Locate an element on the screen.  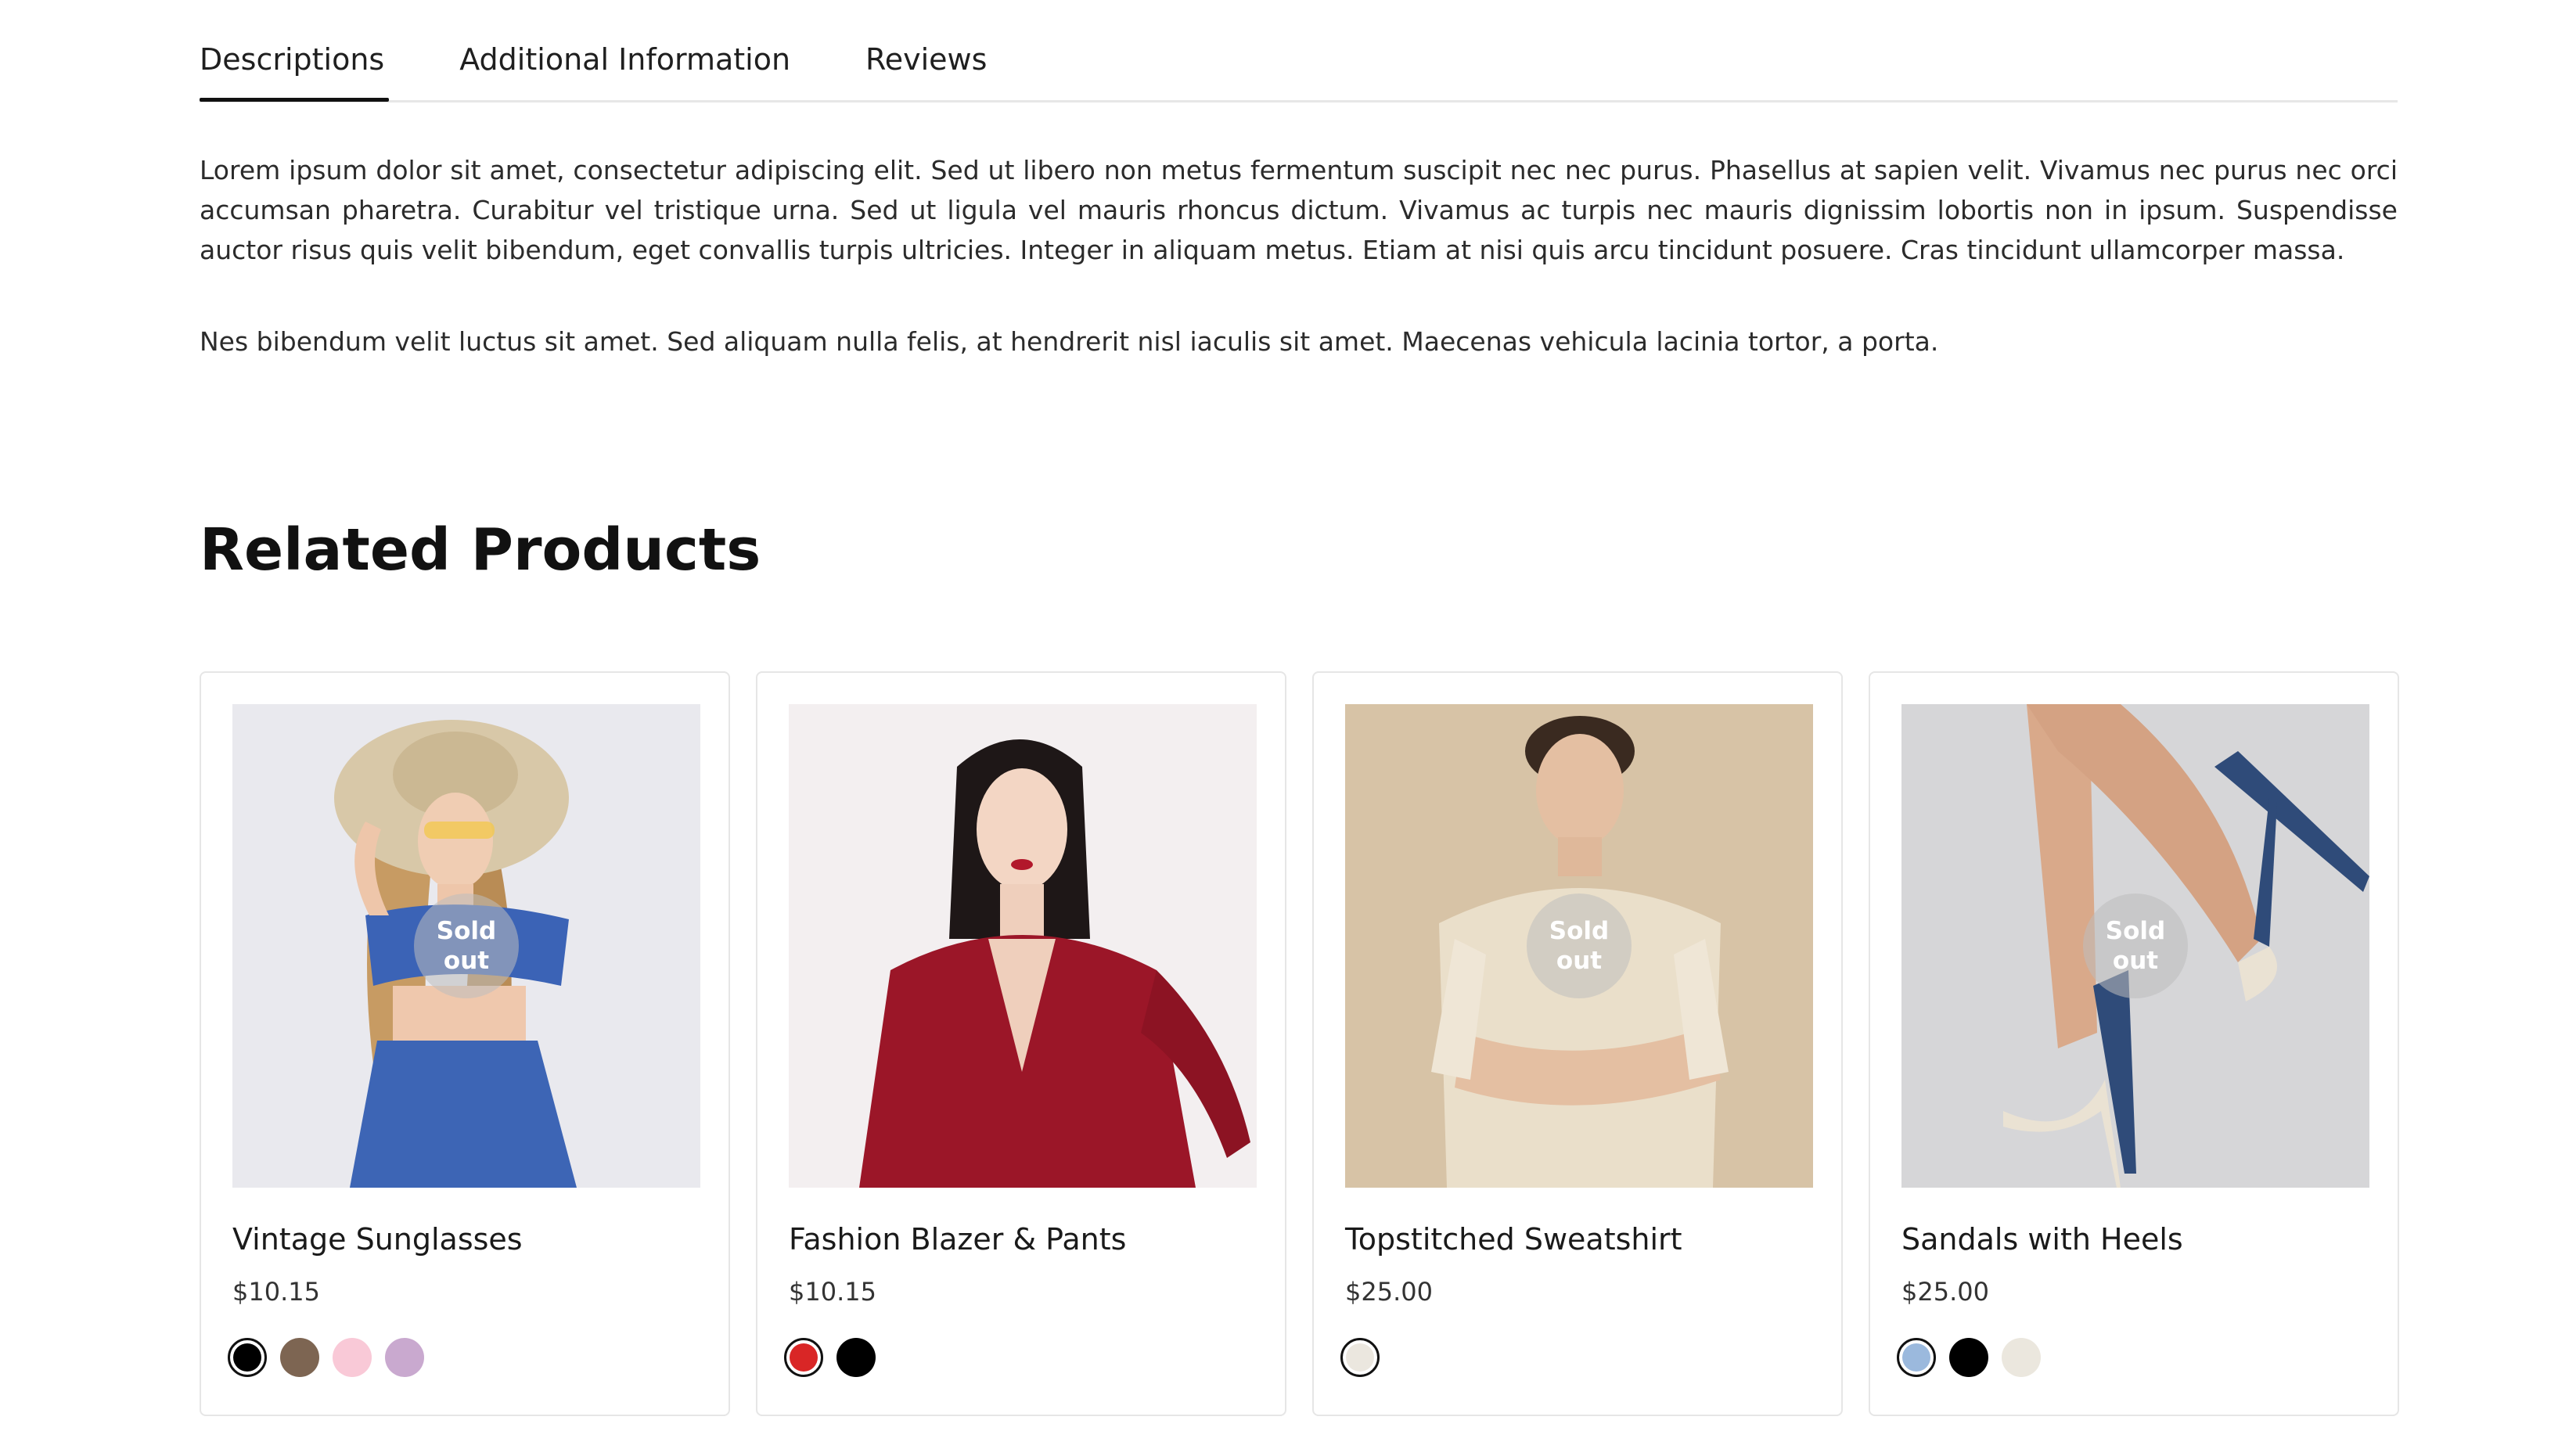
product-name: Vintage Sunglasses is located at coordinates (378, 1239).